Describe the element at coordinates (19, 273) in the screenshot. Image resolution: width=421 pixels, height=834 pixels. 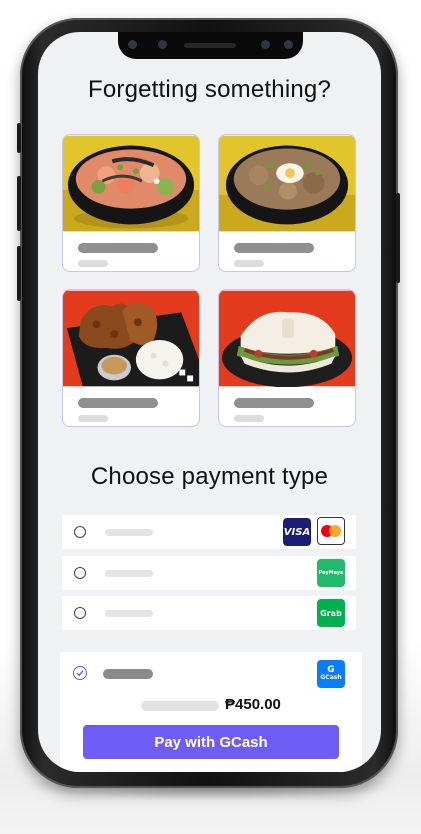
I see `volume-down-button` at that location.